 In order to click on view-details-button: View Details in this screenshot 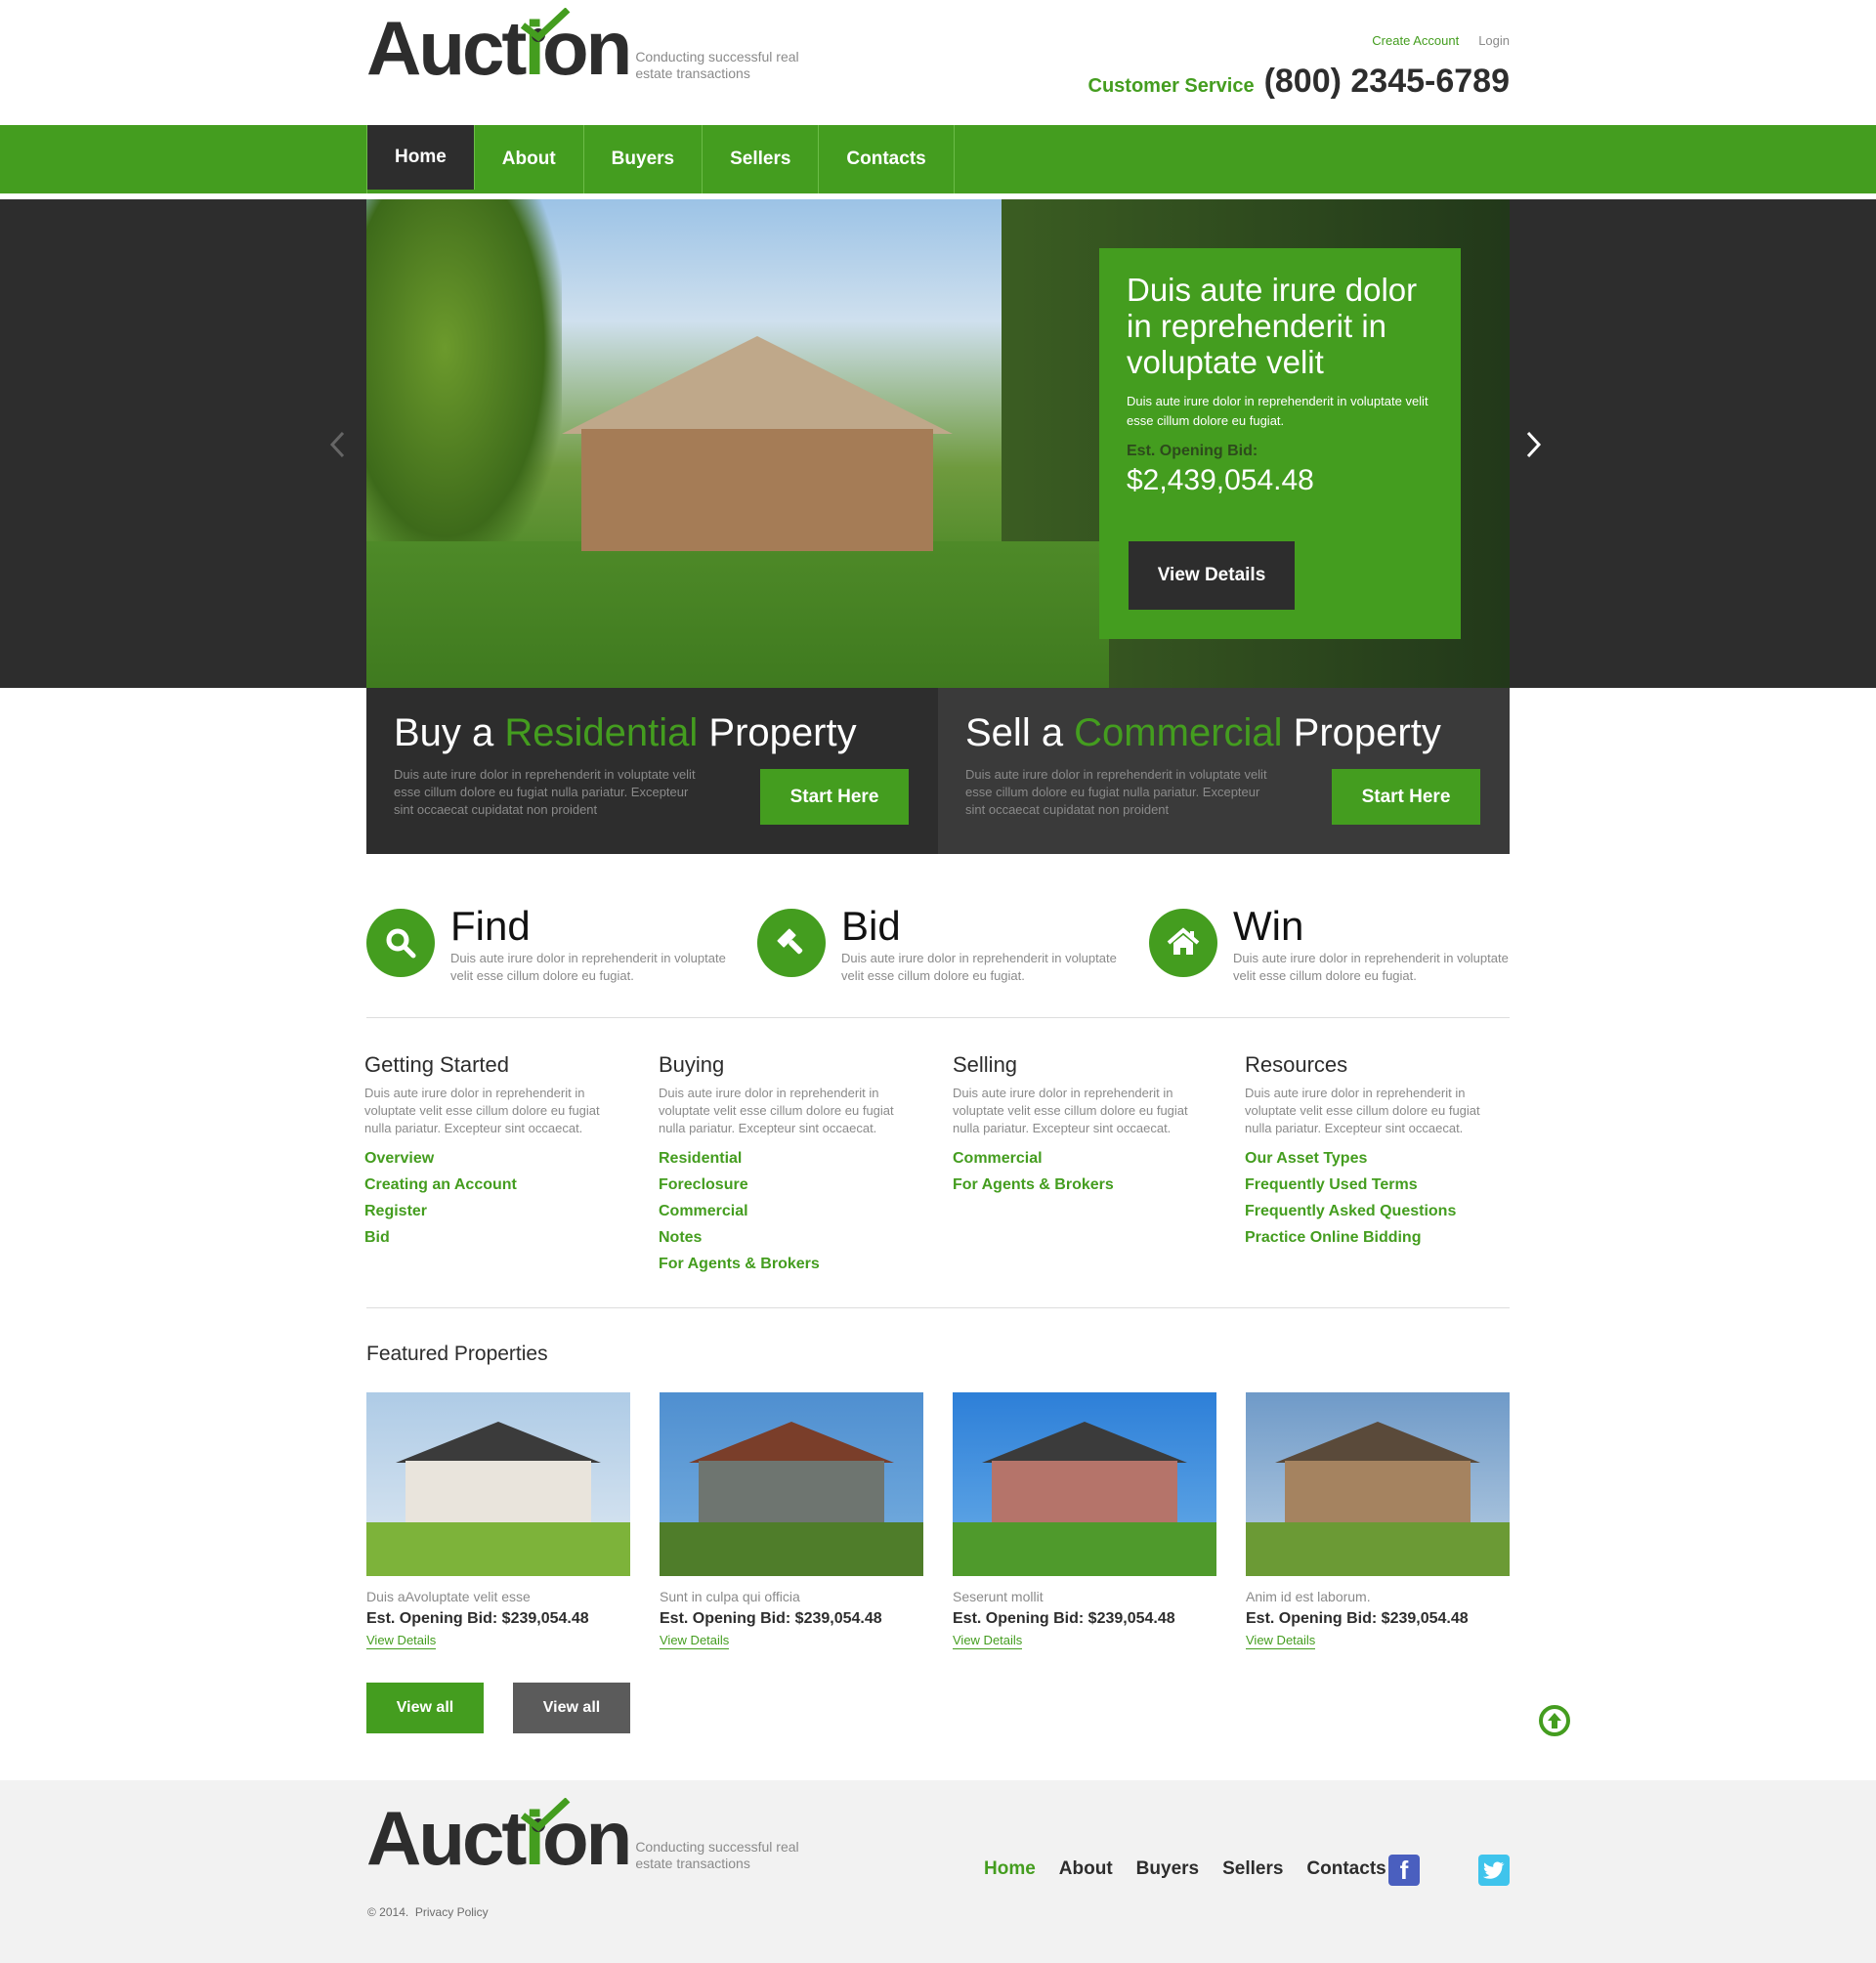, I will do `click(1212, 575)`.